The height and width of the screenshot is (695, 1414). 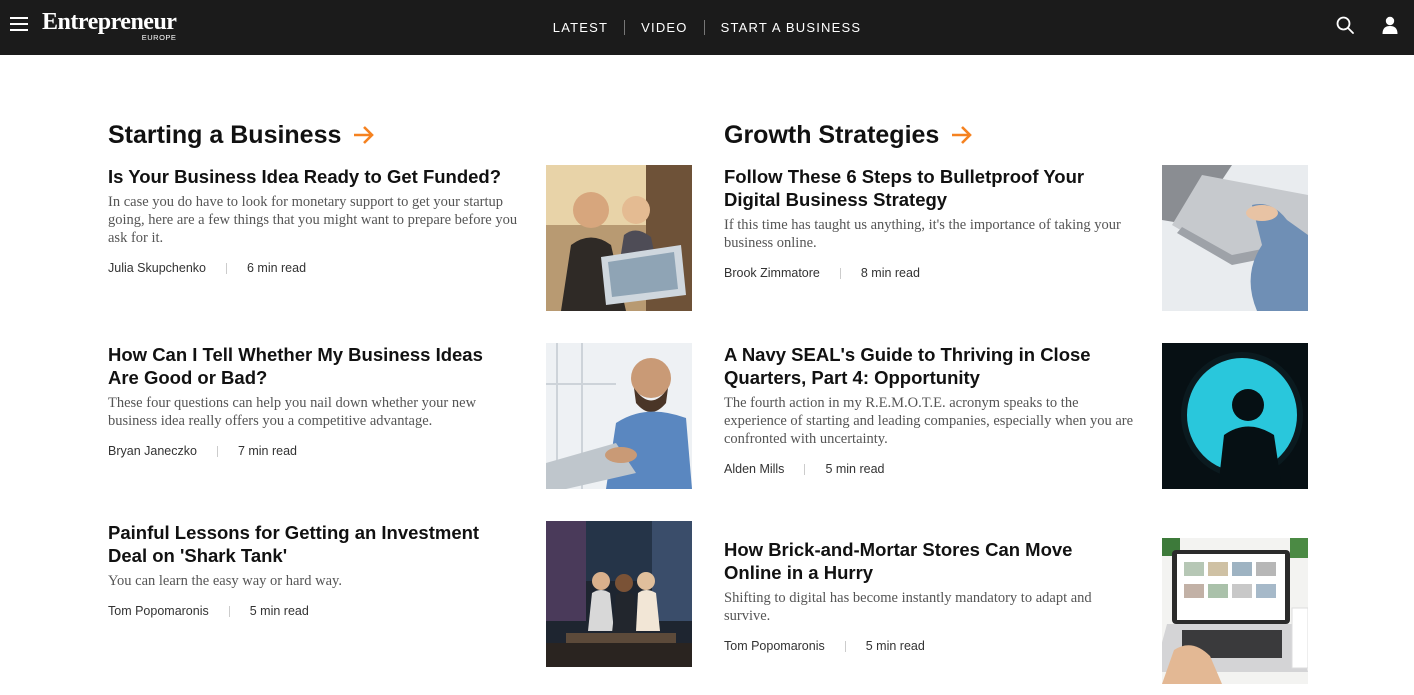 What do you see at coordinates (929, 469) in the screenshot?
I see `article-meta: Alden Mills 5 min read` at bounding box center [929, 469].